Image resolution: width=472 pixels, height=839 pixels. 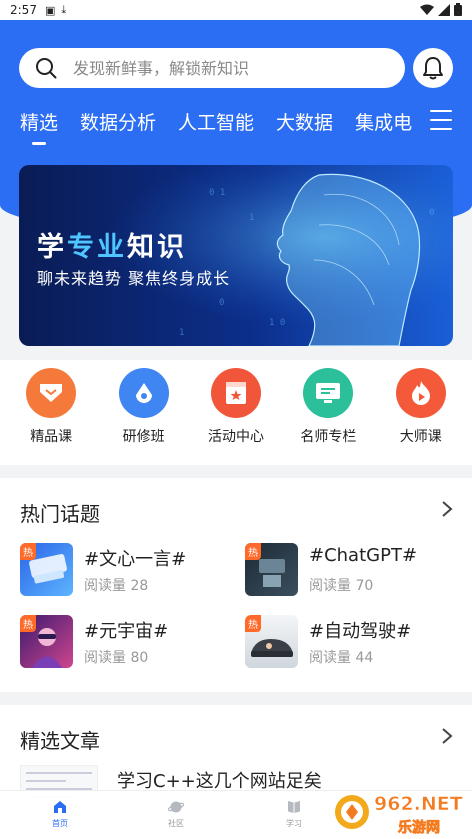 What do you see at coordinates (363, 555) in the screenshot?
I see `topic-name: #ChatGPT#` at bounding box center [363, 555].